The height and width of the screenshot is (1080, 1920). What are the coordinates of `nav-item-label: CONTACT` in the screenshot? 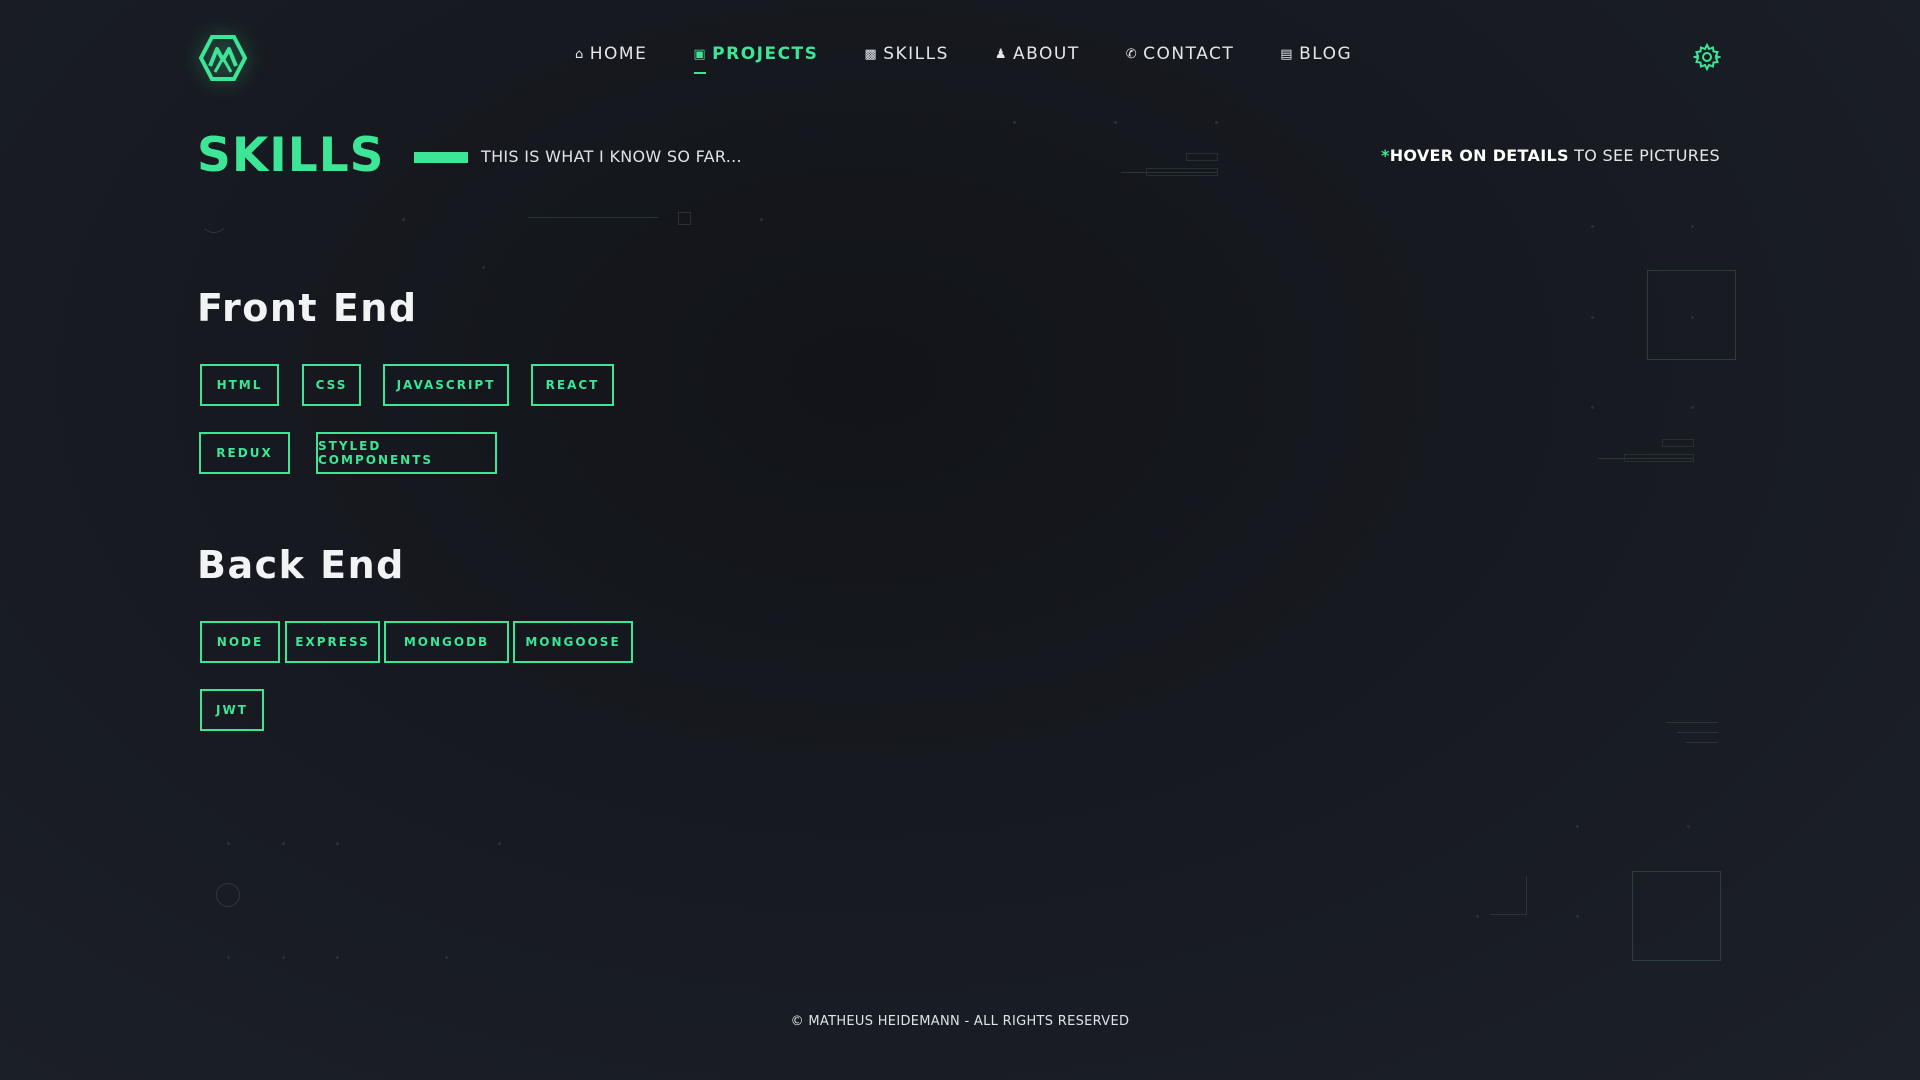 It's located at (1189, 54).